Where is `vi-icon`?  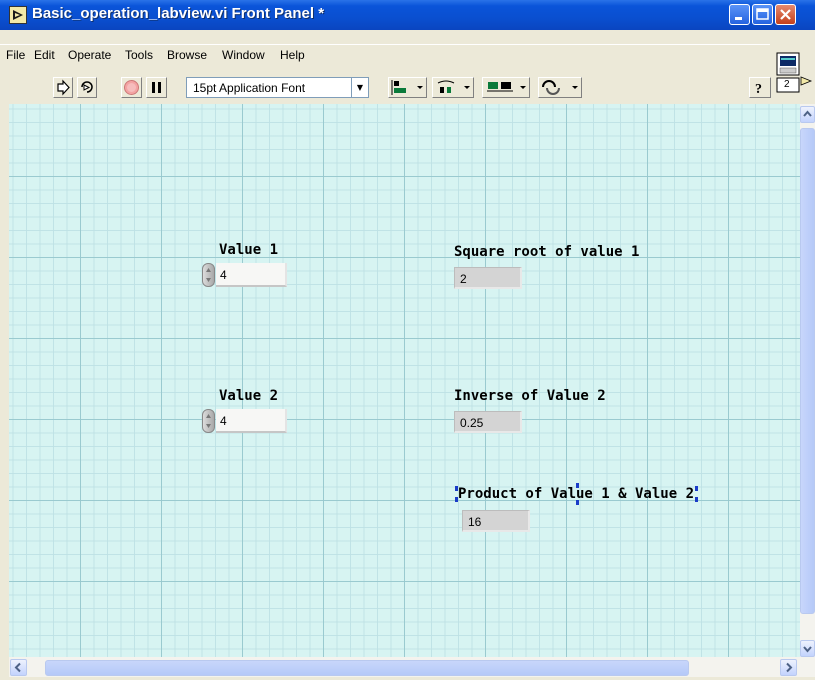 vi-icon is located at coordinates (794, 72).